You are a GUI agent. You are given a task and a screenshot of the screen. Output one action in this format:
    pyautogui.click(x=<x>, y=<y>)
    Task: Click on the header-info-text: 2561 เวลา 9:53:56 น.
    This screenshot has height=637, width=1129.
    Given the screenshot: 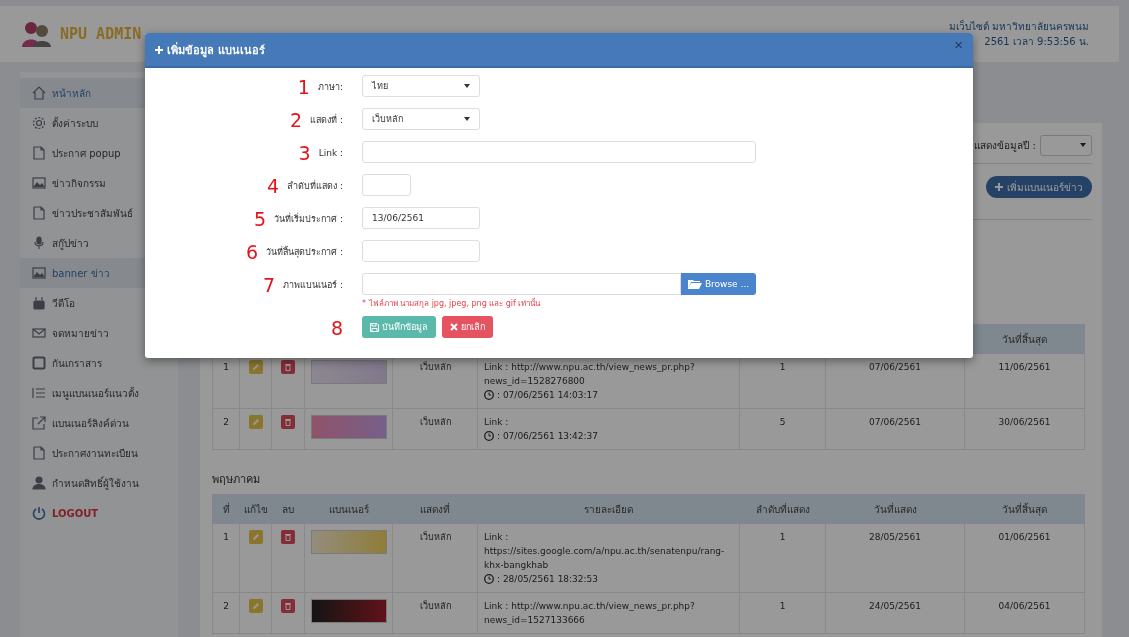 What is the action you would take?
    pyautogui.click(x=1036, y=42)
    